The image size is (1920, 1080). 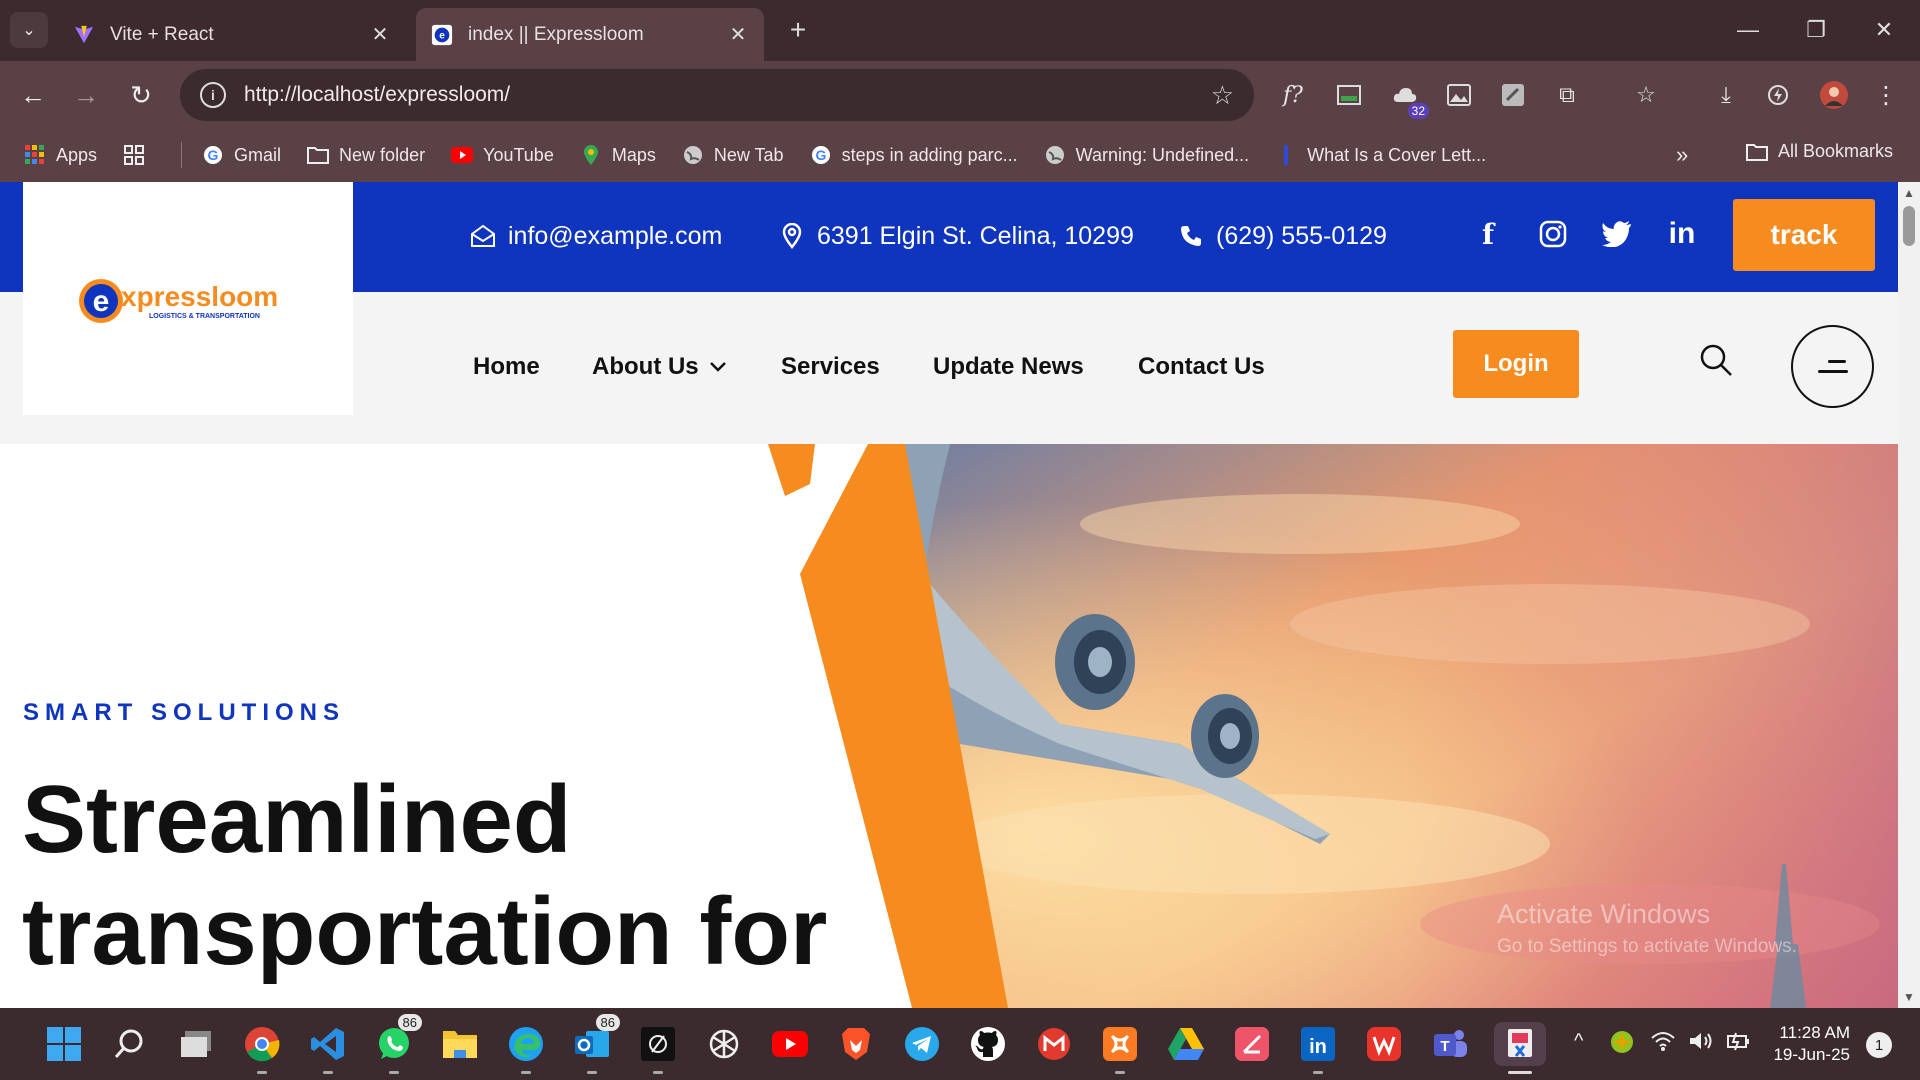 I want to click on xampp-icon, so click(x=1120, y=1048).